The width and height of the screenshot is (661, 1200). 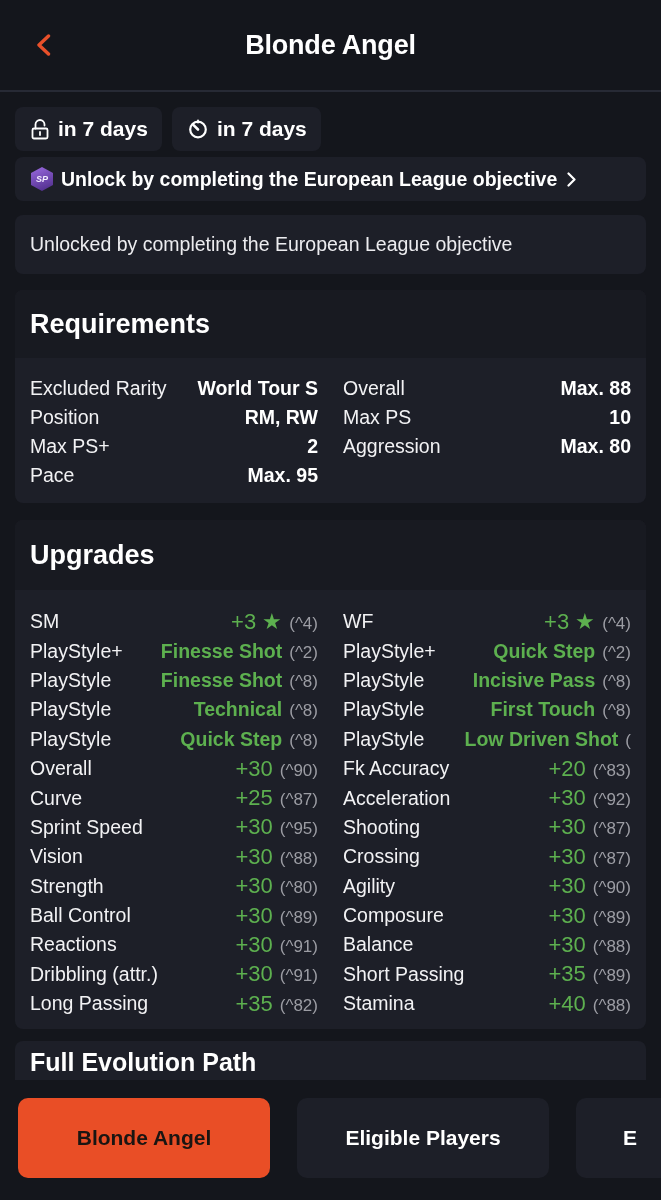 I want to click on tab-button: Blonde Angel, so click(x=144, y=1138).